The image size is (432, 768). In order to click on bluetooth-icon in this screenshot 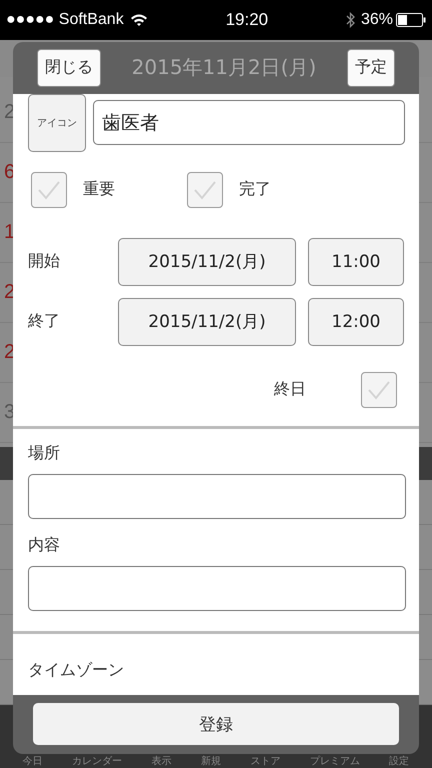, I will do `click(350, 20)`.